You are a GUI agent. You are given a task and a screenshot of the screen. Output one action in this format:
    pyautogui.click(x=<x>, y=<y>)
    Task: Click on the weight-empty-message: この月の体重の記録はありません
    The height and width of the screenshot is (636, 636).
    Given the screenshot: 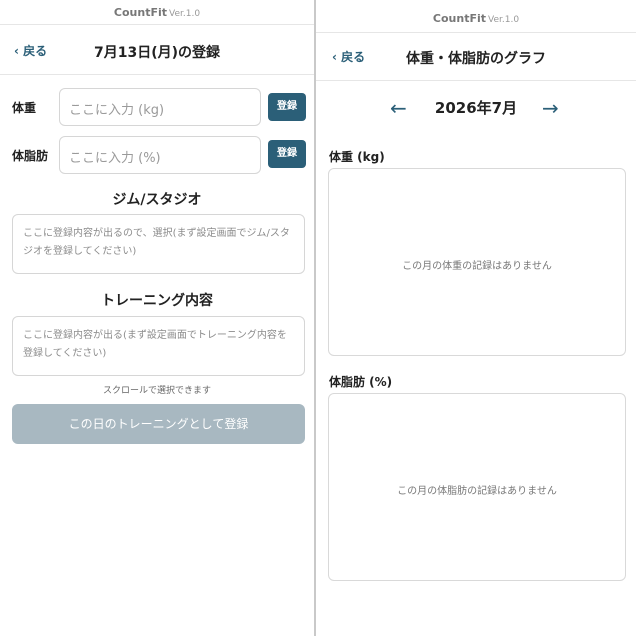 What is the action you would take?
    pyautogui.click(x=477, y=266)
    